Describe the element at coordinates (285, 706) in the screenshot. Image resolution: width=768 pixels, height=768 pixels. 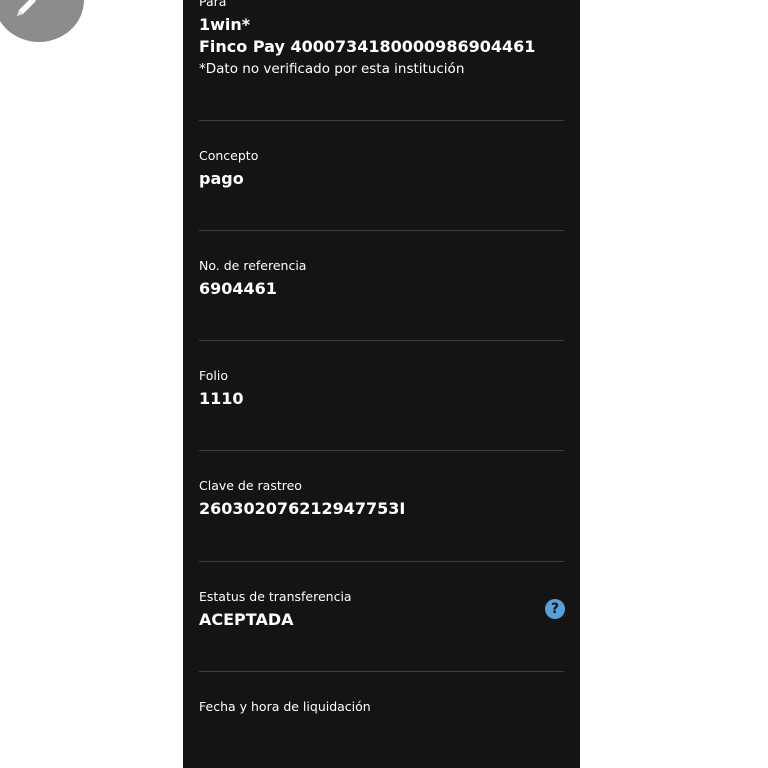
I see `settlement-label: Fecha y hora de liquidación` at that location.